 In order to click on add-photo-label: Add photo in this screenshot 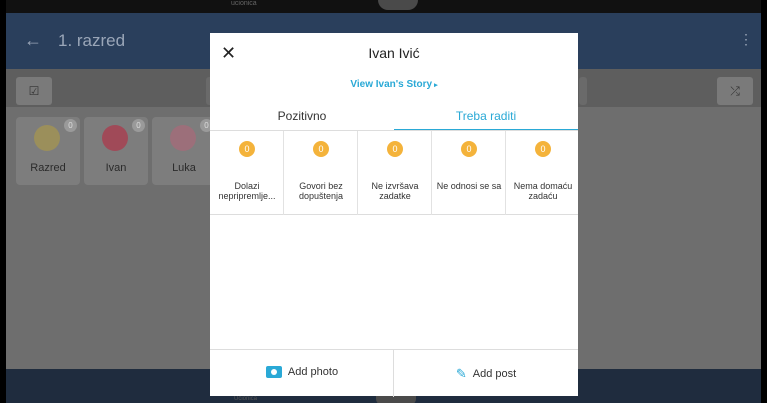, I will do `click(313, 372)`.